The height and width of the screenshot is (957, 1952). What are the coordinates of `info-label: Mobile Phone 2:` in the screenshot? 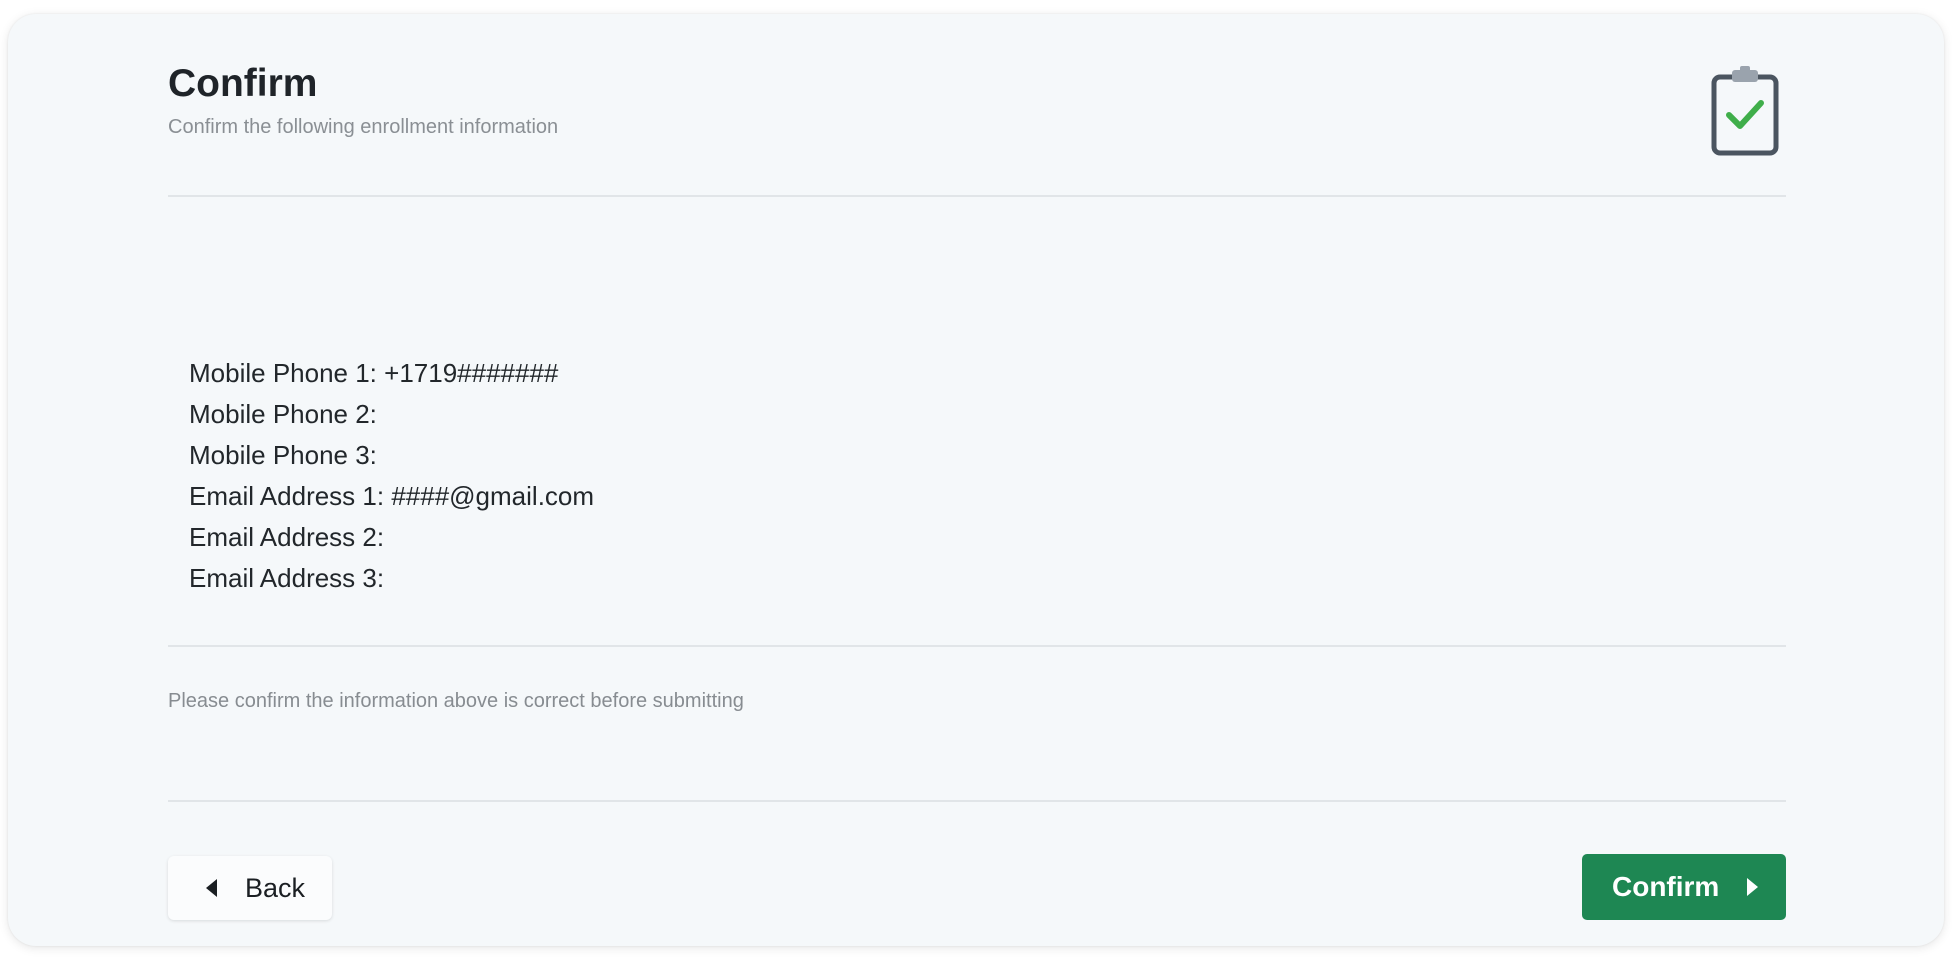 It's located at (283, 414).